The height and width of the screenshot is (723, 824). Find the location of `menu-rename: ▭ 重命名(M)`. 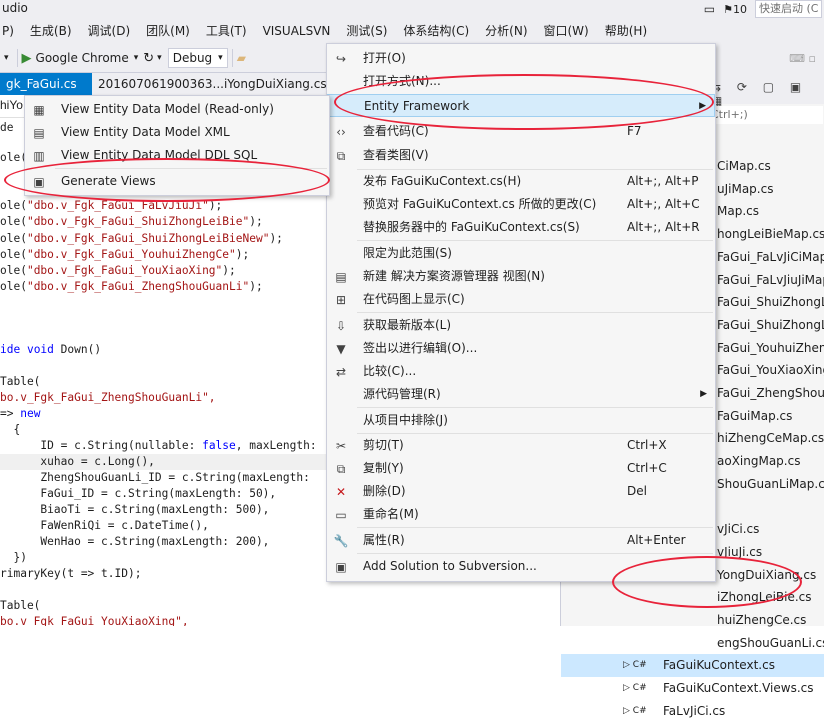

menu-rename: ▭ 重命名(M) is located at coordinates (521, 514).